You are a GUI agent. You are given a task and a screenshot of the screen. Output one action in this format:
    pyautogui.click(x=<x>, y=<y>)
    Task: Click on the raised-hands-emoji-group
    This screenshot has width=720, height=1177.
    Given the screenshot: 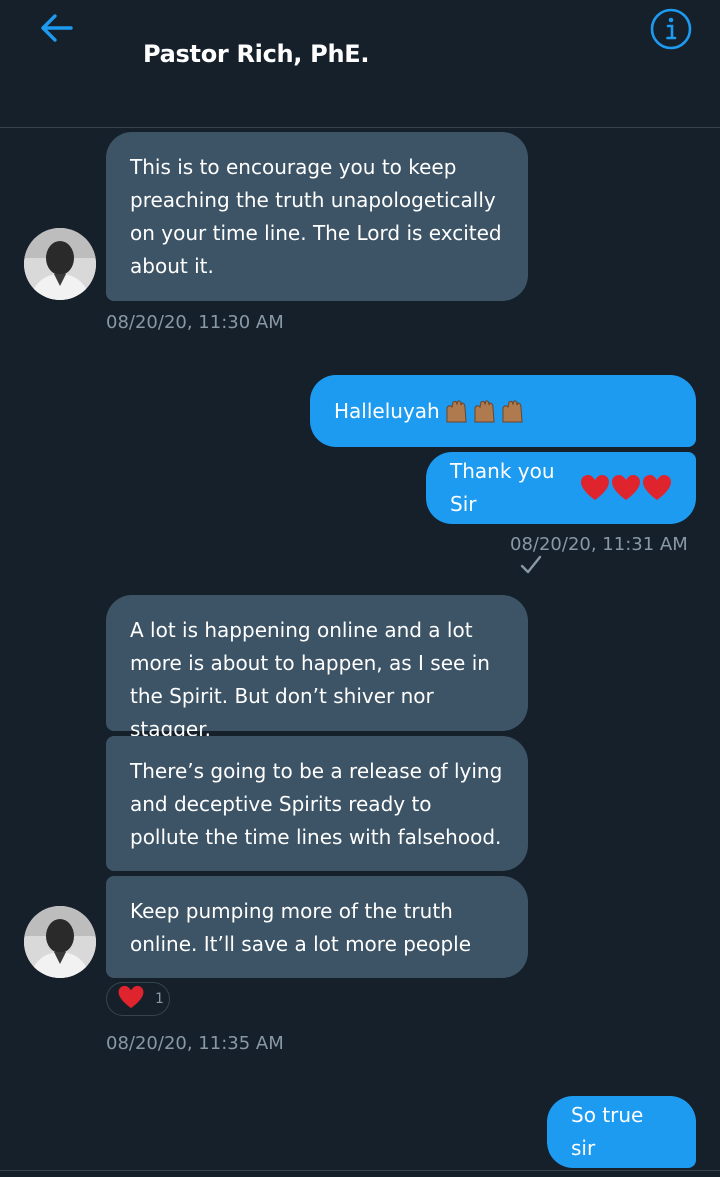 What is the action you would take?
    pyautogui.click(x=487, y=411)
    